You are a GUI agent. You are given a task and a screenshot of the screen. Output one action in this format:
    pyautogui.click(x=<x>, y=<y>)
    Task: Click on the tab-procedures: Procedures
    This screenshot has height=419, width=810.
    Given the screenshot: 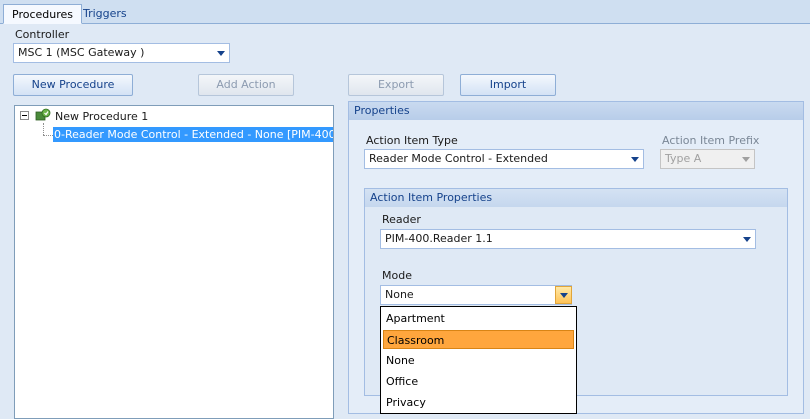 What is the action you would take?
    pyautogui.click(x=42, y=14)
    